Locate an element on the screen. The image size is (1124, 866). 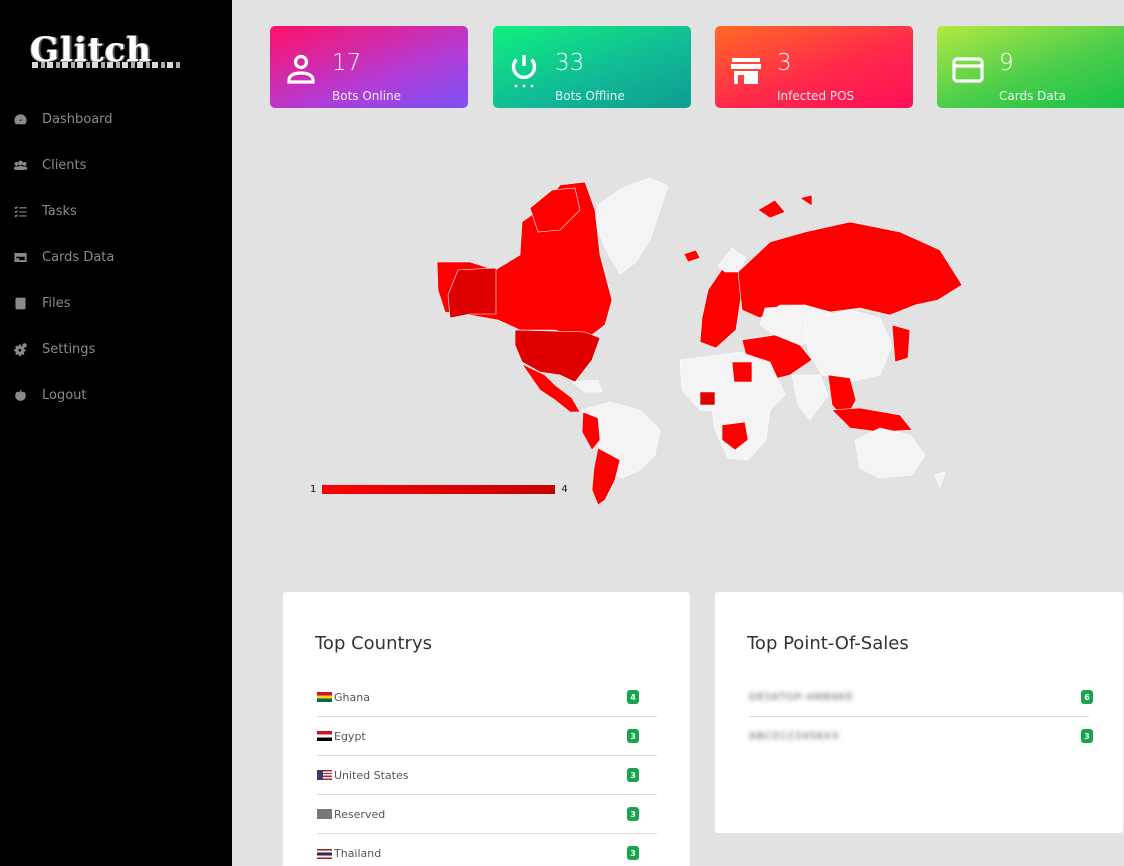
user-icon is located at coordinates (301, 70).